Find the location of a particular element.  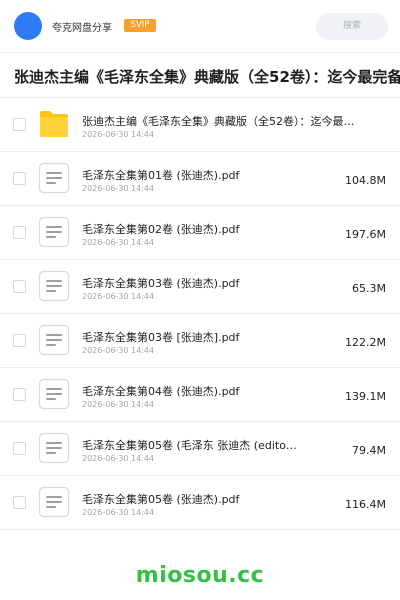

svip-badge: SVIP is located at coordinates (140, 25).